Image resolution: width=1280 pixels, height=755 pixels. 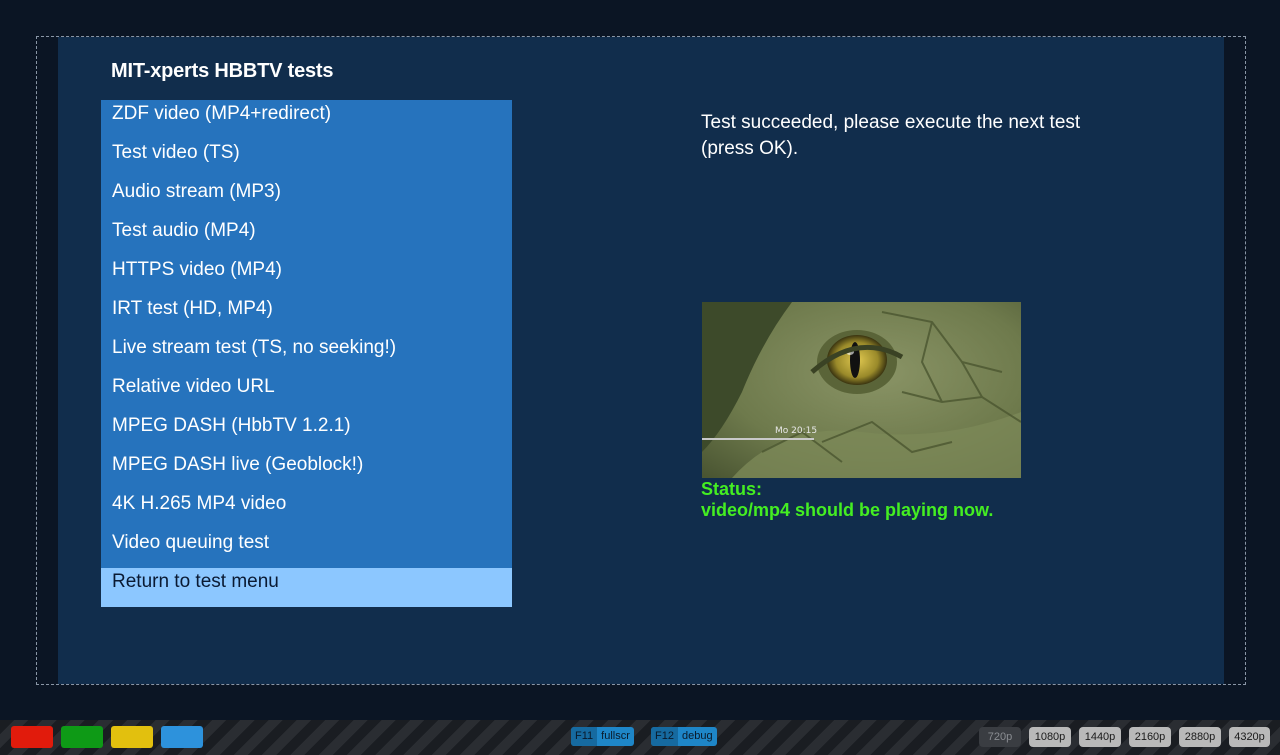 I want to click on status-panel: Status: video/mp4 should be playing now., so click(x=911, y=500).